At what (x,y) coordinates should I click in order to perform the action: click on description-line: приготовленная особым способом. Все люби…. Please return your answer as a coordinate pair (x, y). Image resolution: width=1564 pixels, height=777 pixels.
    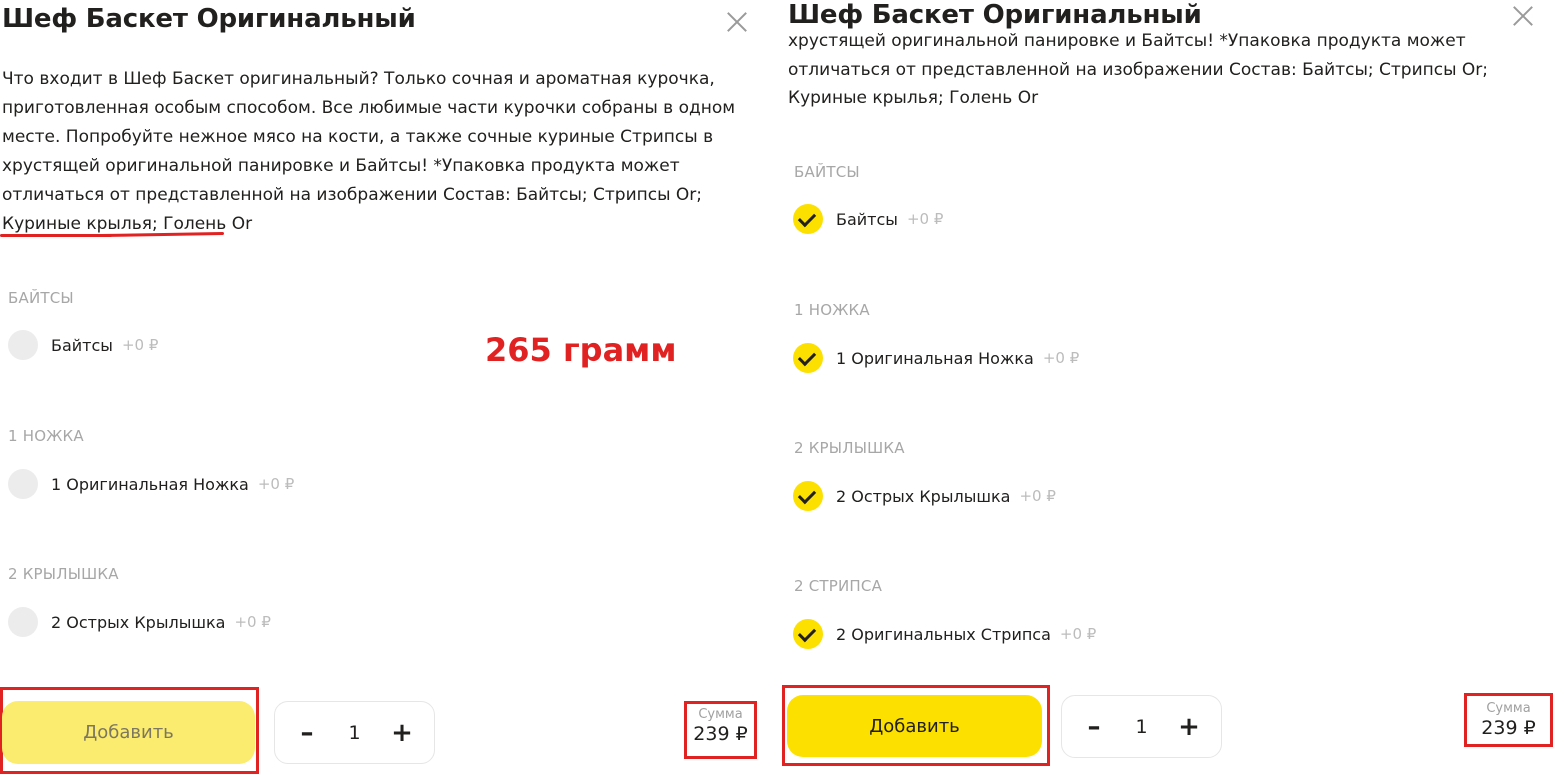
    Looking at the image, I should click on (369, 108).